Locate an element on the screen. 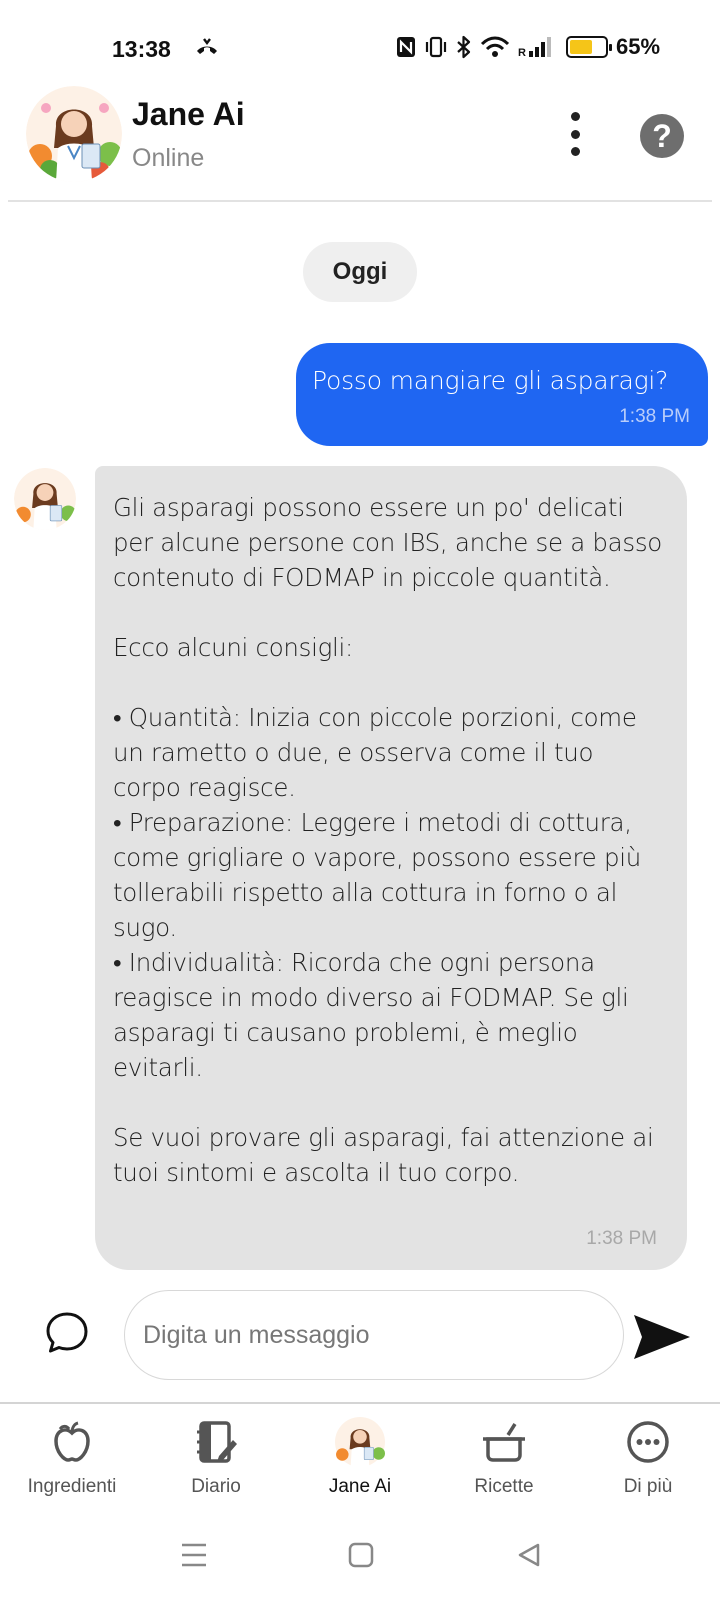 This screenshot has width=720, height=1600. doctor-avatar is located at coordinates (74, 134).